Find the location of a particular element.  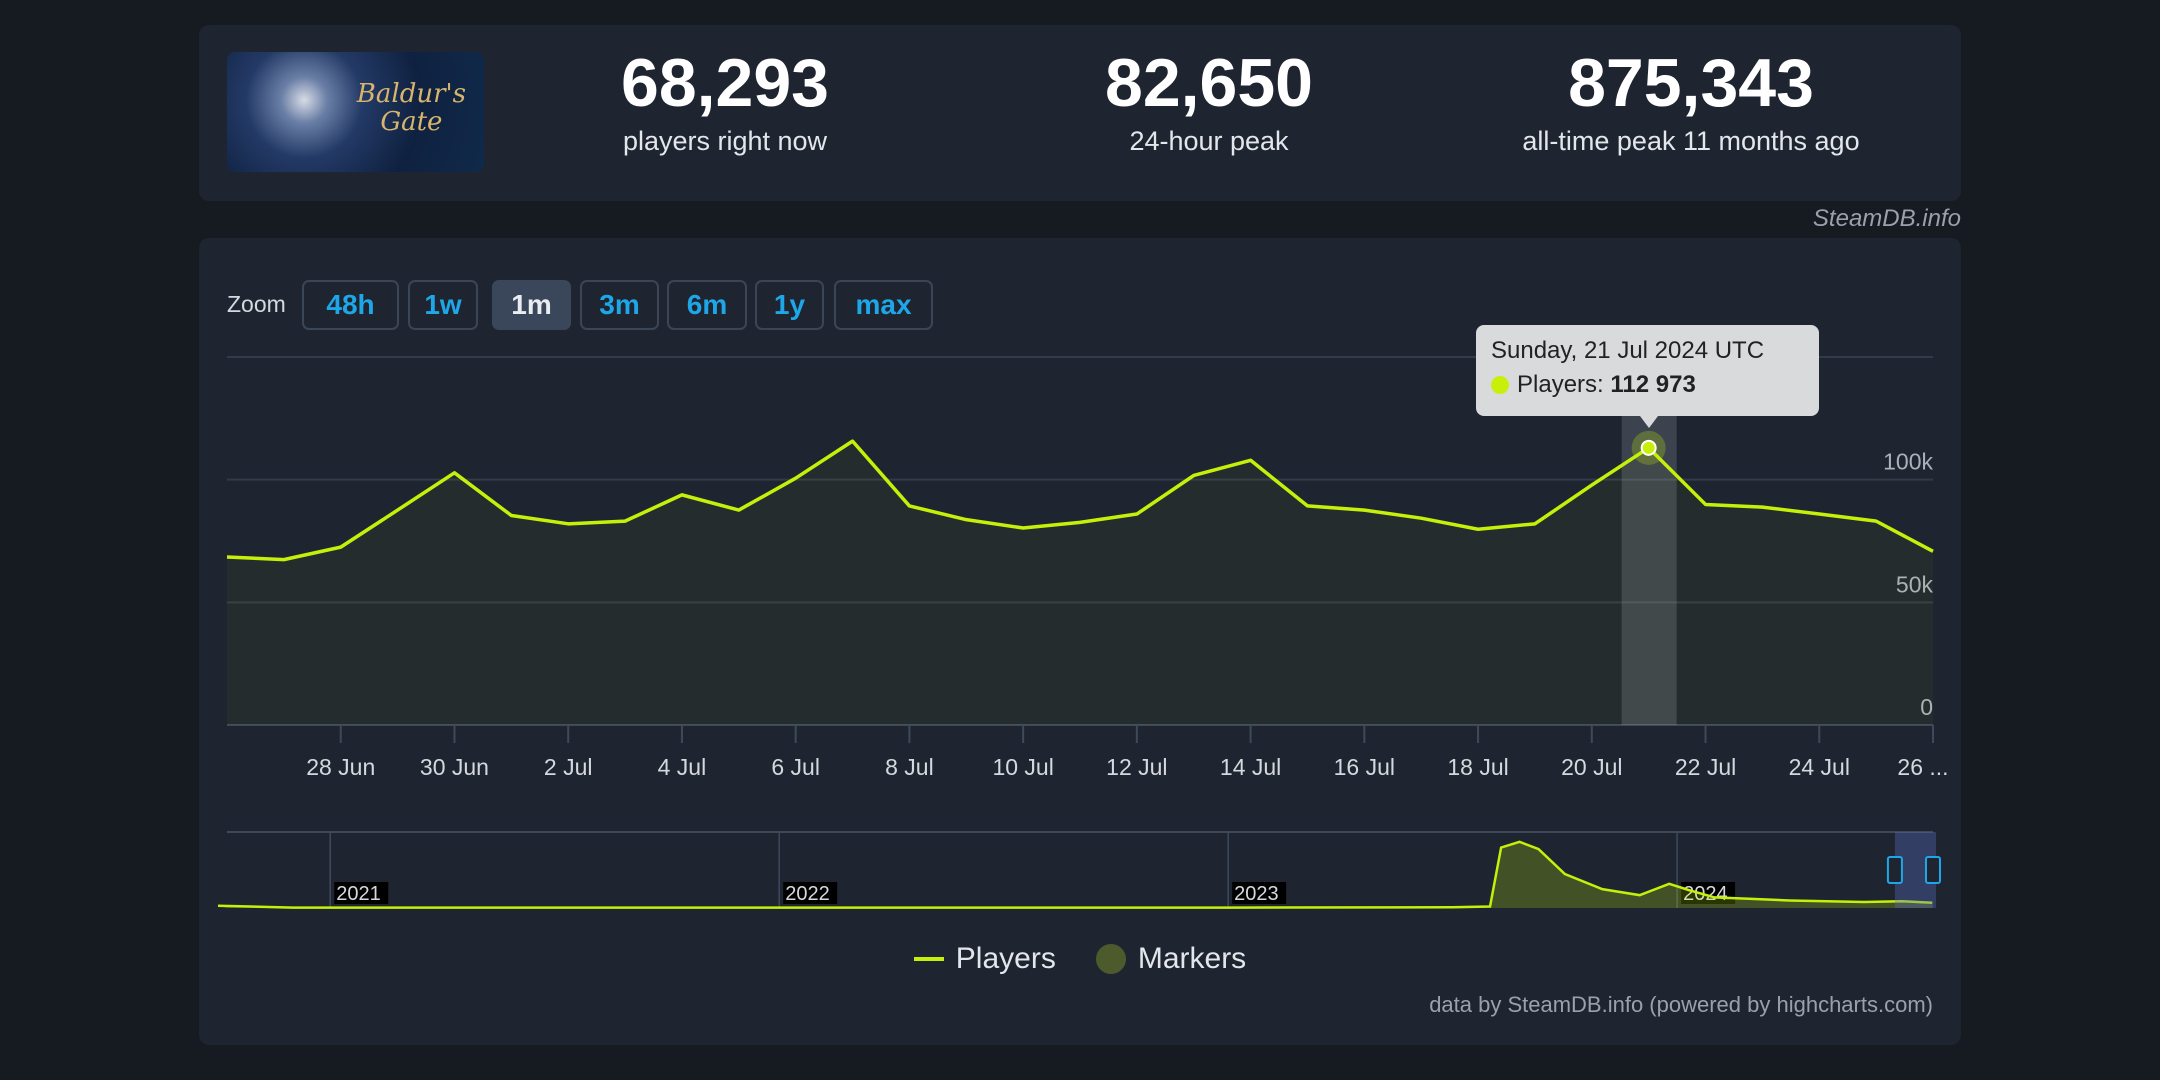

x-tick-label: 22 Jul is located at coordinates (1705, 767).